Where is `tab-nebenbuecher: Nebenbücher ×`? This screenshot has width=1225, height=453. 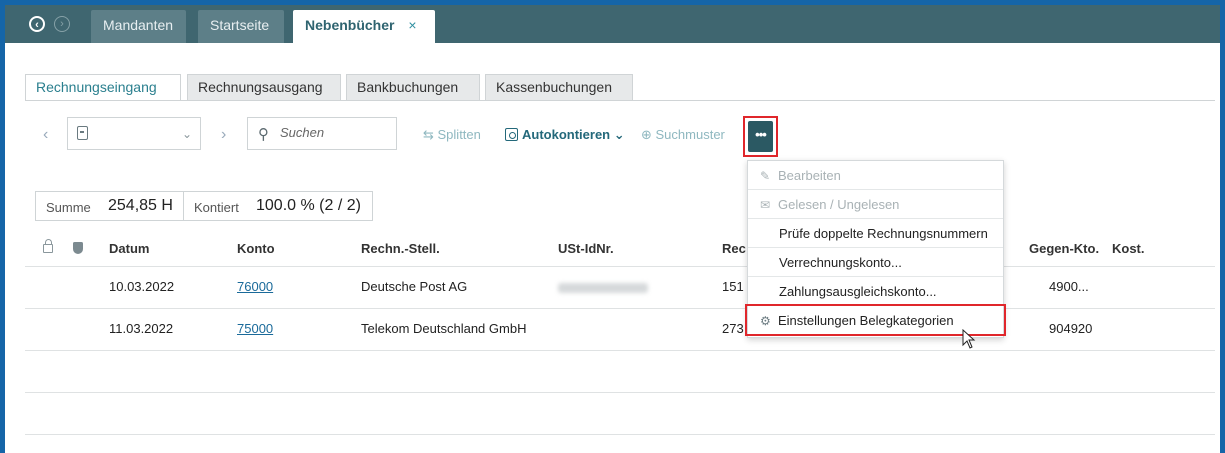 tab-nebenbuecher: Nebenbücher × is located at coordinates (364, 26).